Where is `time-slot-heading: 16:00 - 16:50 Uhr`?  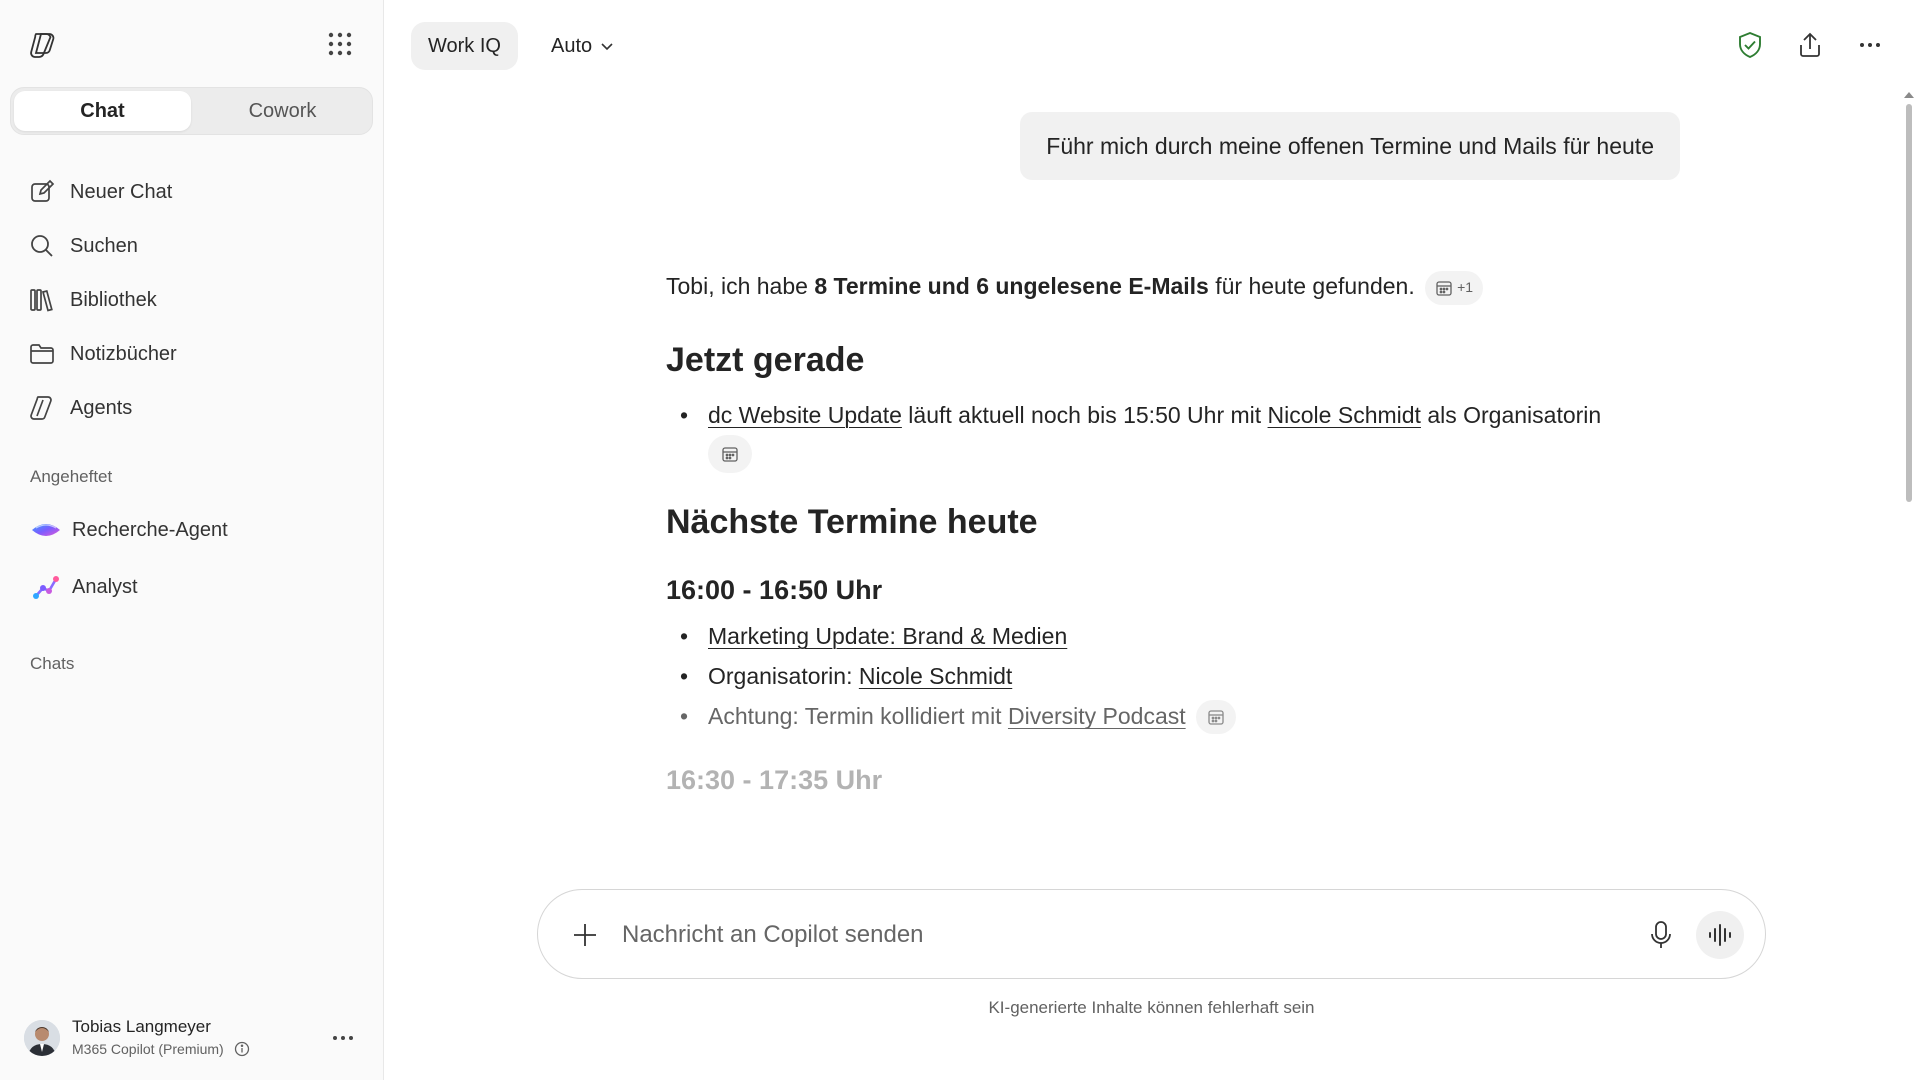
time-slot-heading: 16:00 - 16:50 Uhr is located at coordinates (774, 590).